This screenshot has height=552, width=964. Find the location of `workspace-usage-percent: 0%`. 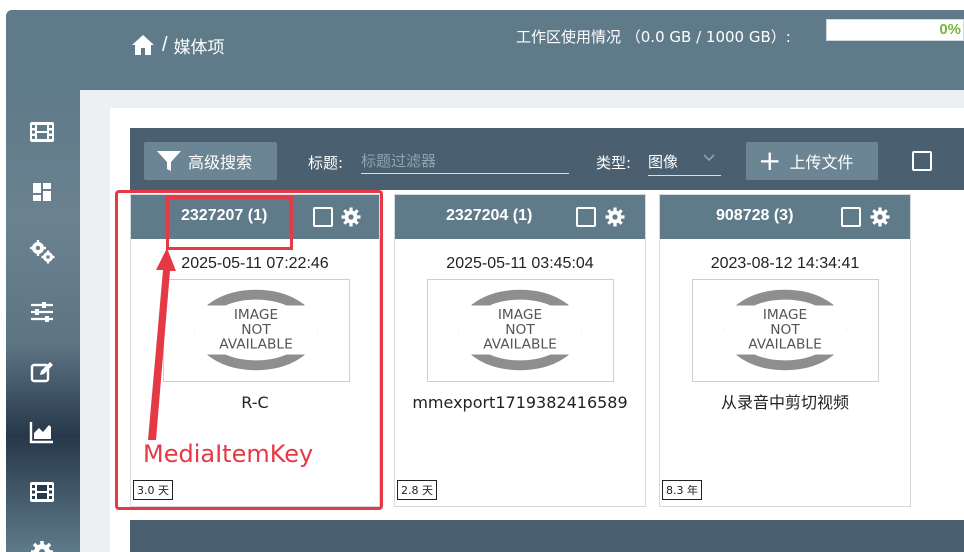

workspace-usage-percent: 0% is located at coordinates (950, 29).